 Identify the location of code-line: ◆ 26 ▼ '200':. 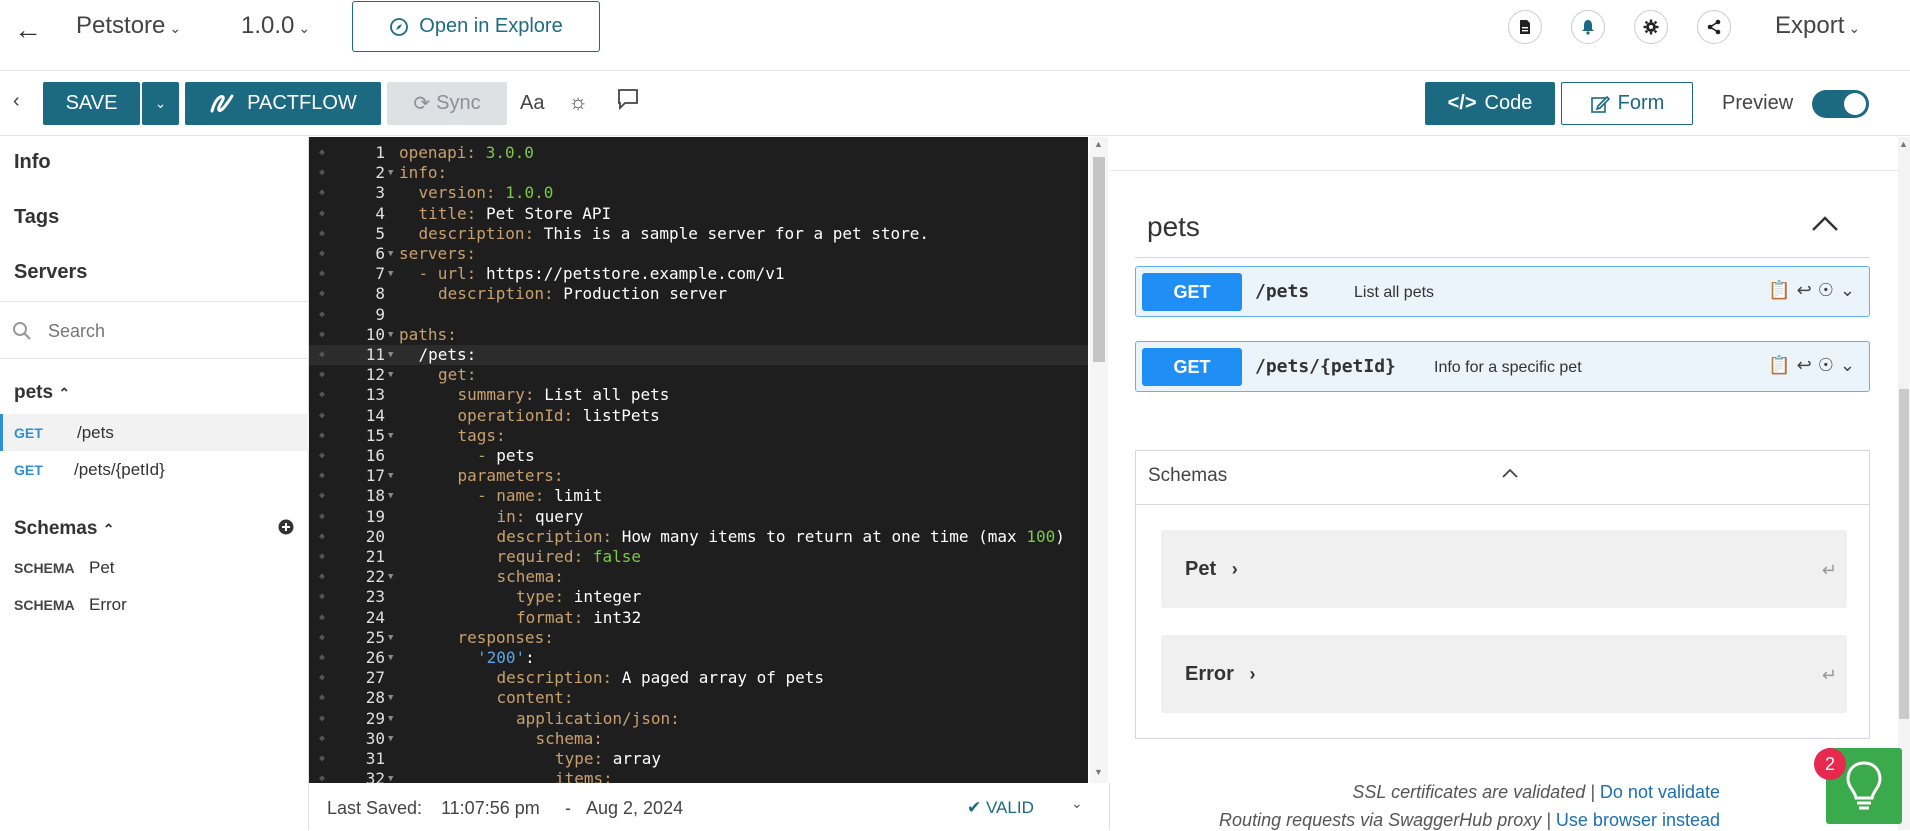
(698, 658).